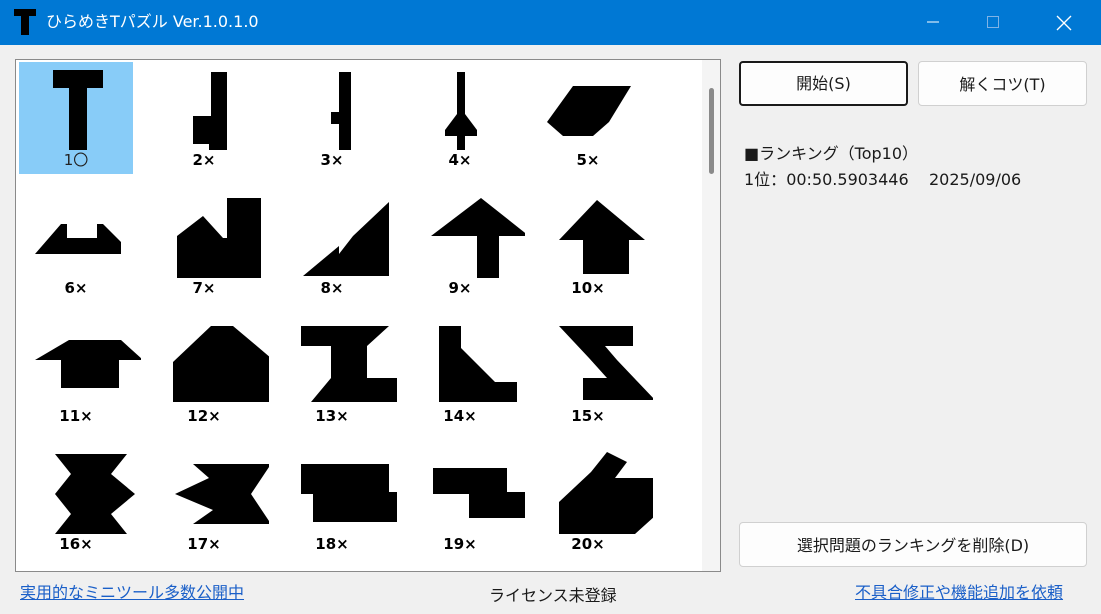 The image size is (1101, 614). What do you see at coordinates (823, 83) in the screenshot?
I see `start-button: 開始(S)` at bounding box center [823, 83].